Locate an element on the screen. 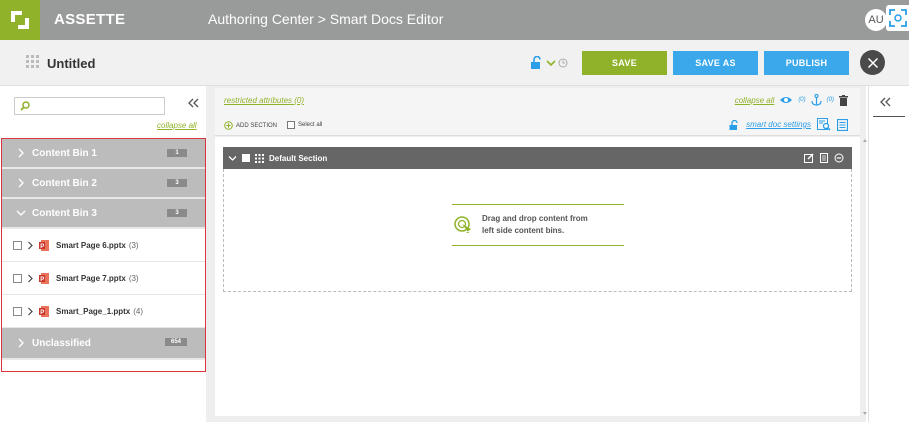  bin-unclassified: Unclassified 654 is located at coordinates (103, 344).